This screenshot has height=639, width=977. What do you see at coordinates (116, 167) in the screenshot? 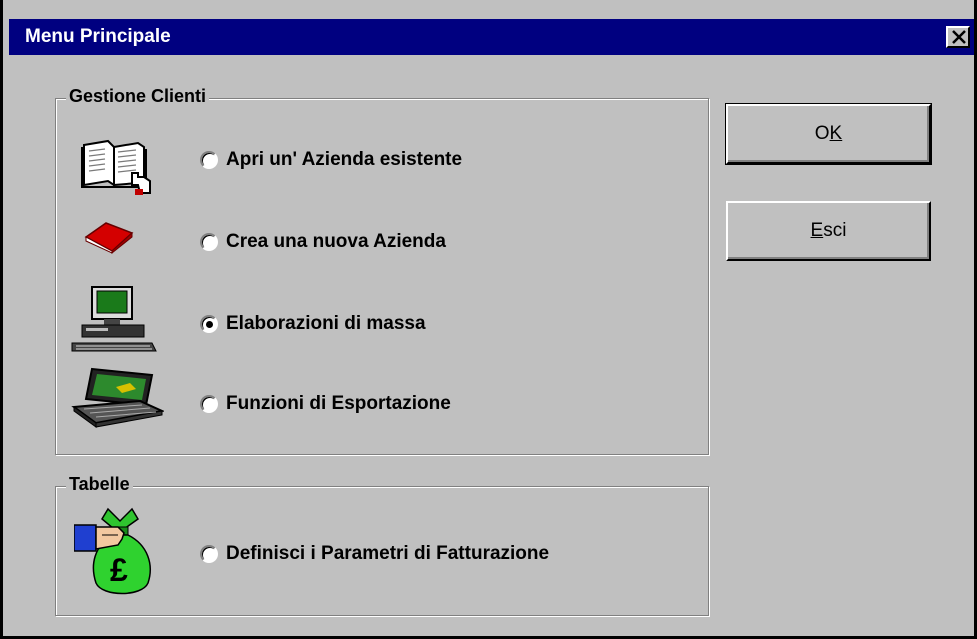
I see `open-book-icon` at bounding box center [116, 167].